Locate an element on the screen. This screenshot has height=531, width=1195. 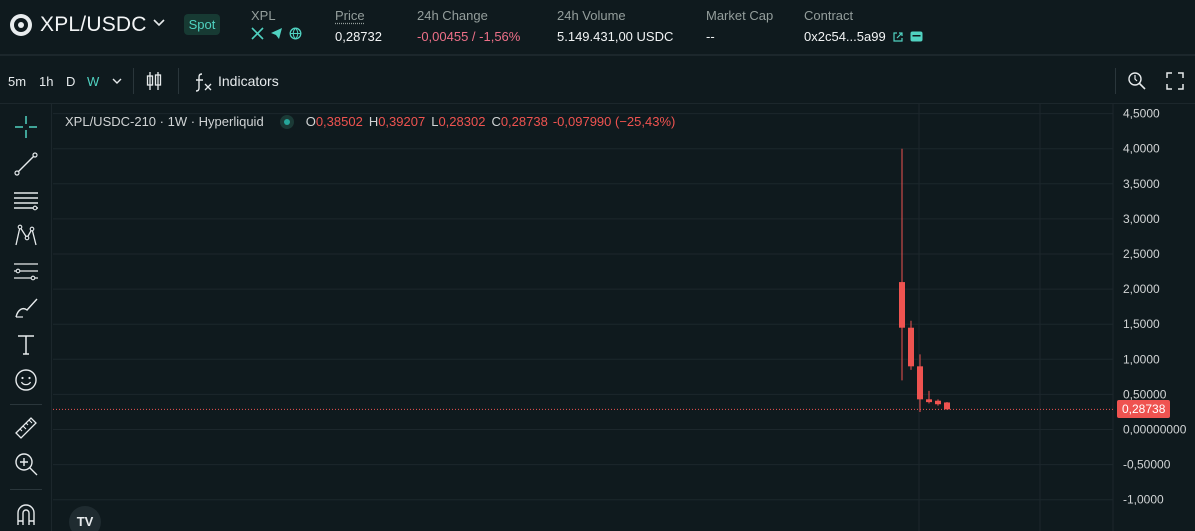
timeframe-d: D is located at coordinates (70, 81).